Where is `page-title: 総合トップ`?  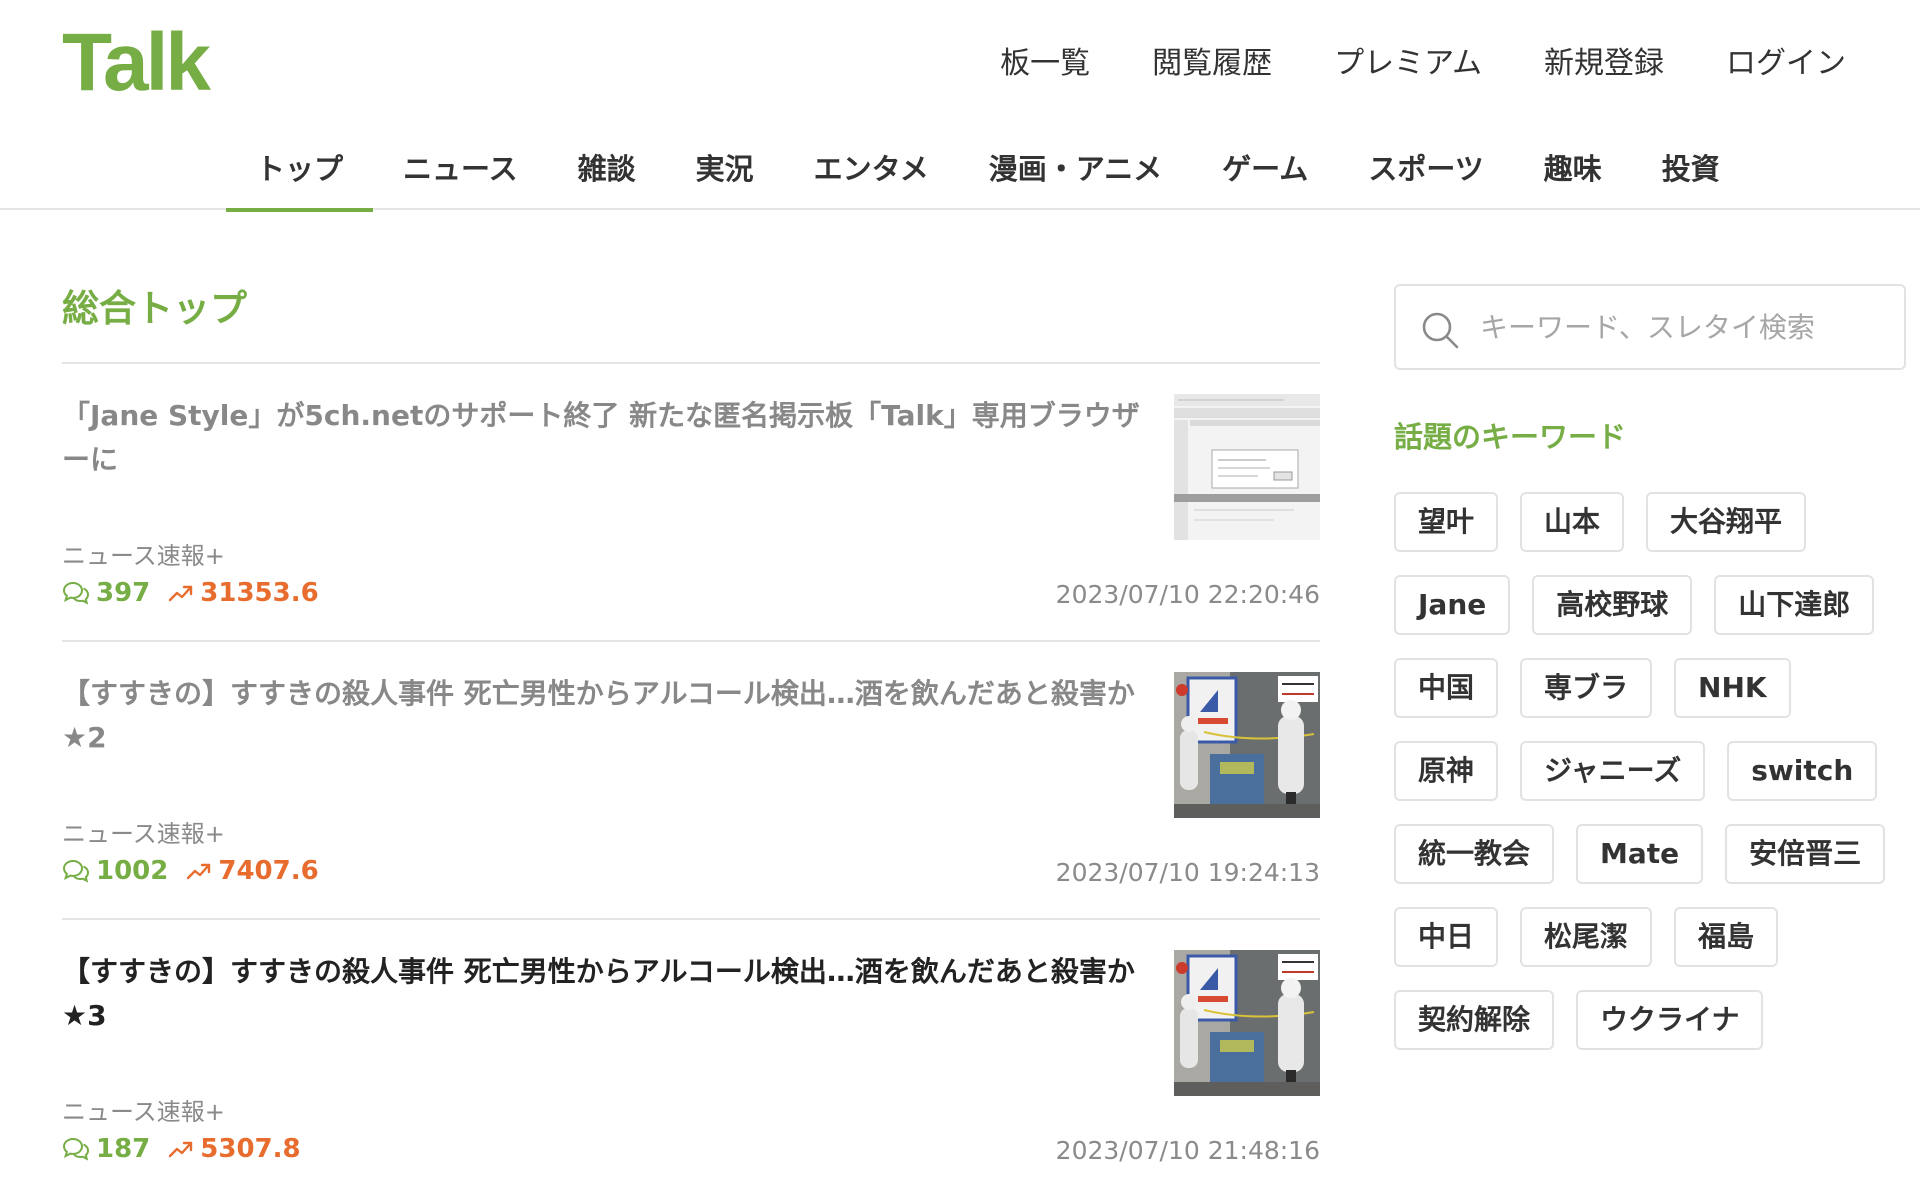 page-title: 総合トップ is located at coordinates (691, 322).